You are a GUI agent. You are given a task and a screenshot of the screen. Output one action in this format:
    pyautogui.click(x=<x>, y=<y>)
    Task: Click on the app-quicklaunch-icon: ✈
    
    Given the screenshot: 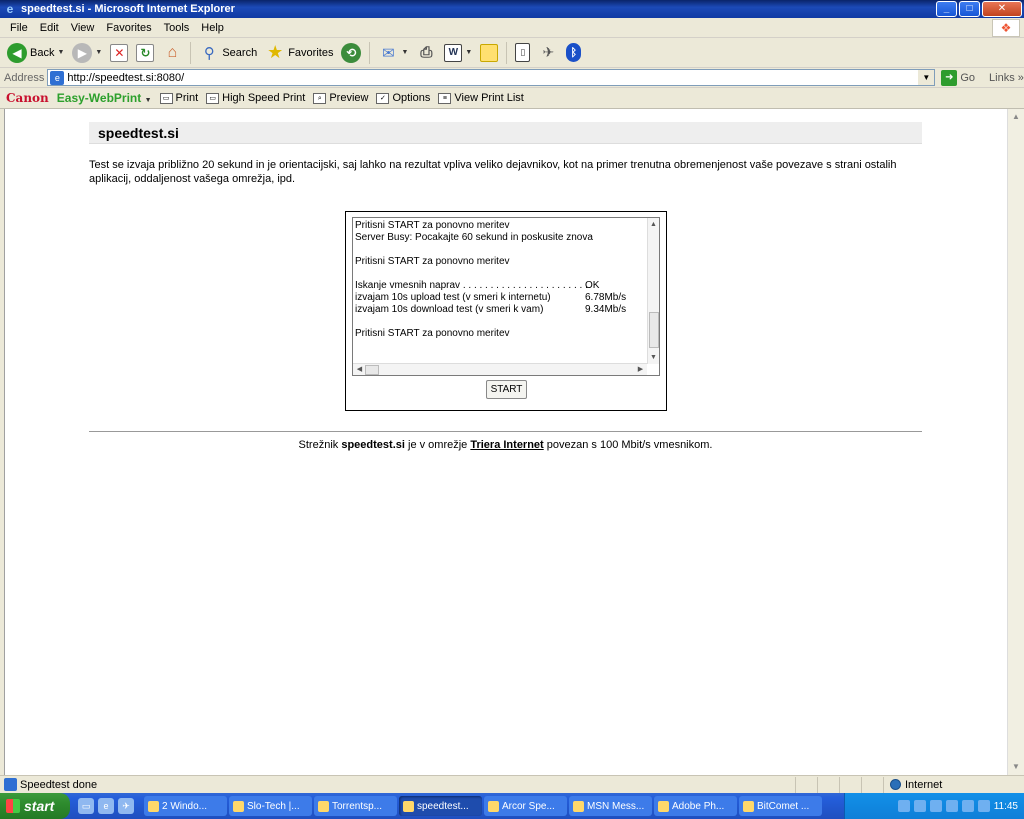 What is the action you would take?
    pyautogui.click(x=126, y=806)
    